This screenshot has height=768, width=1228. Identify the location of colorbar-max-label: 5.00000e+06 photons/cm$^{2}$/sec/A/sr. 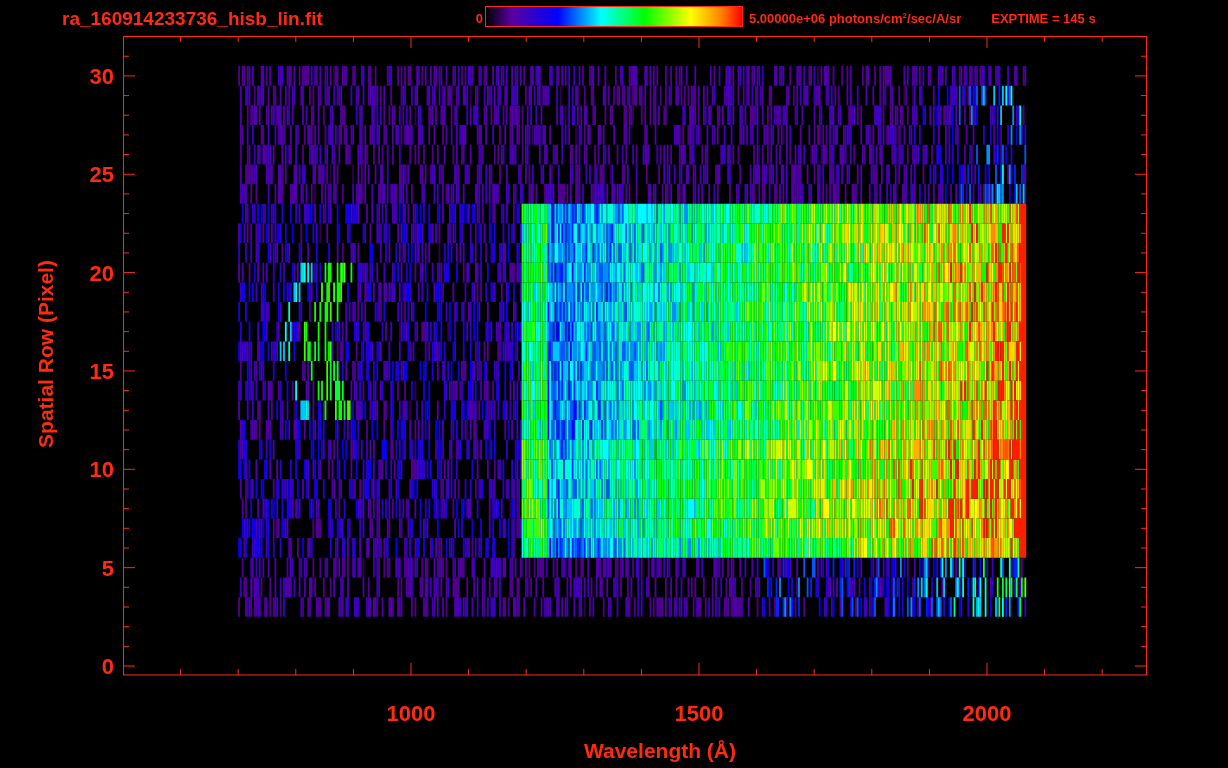
(855, 19).